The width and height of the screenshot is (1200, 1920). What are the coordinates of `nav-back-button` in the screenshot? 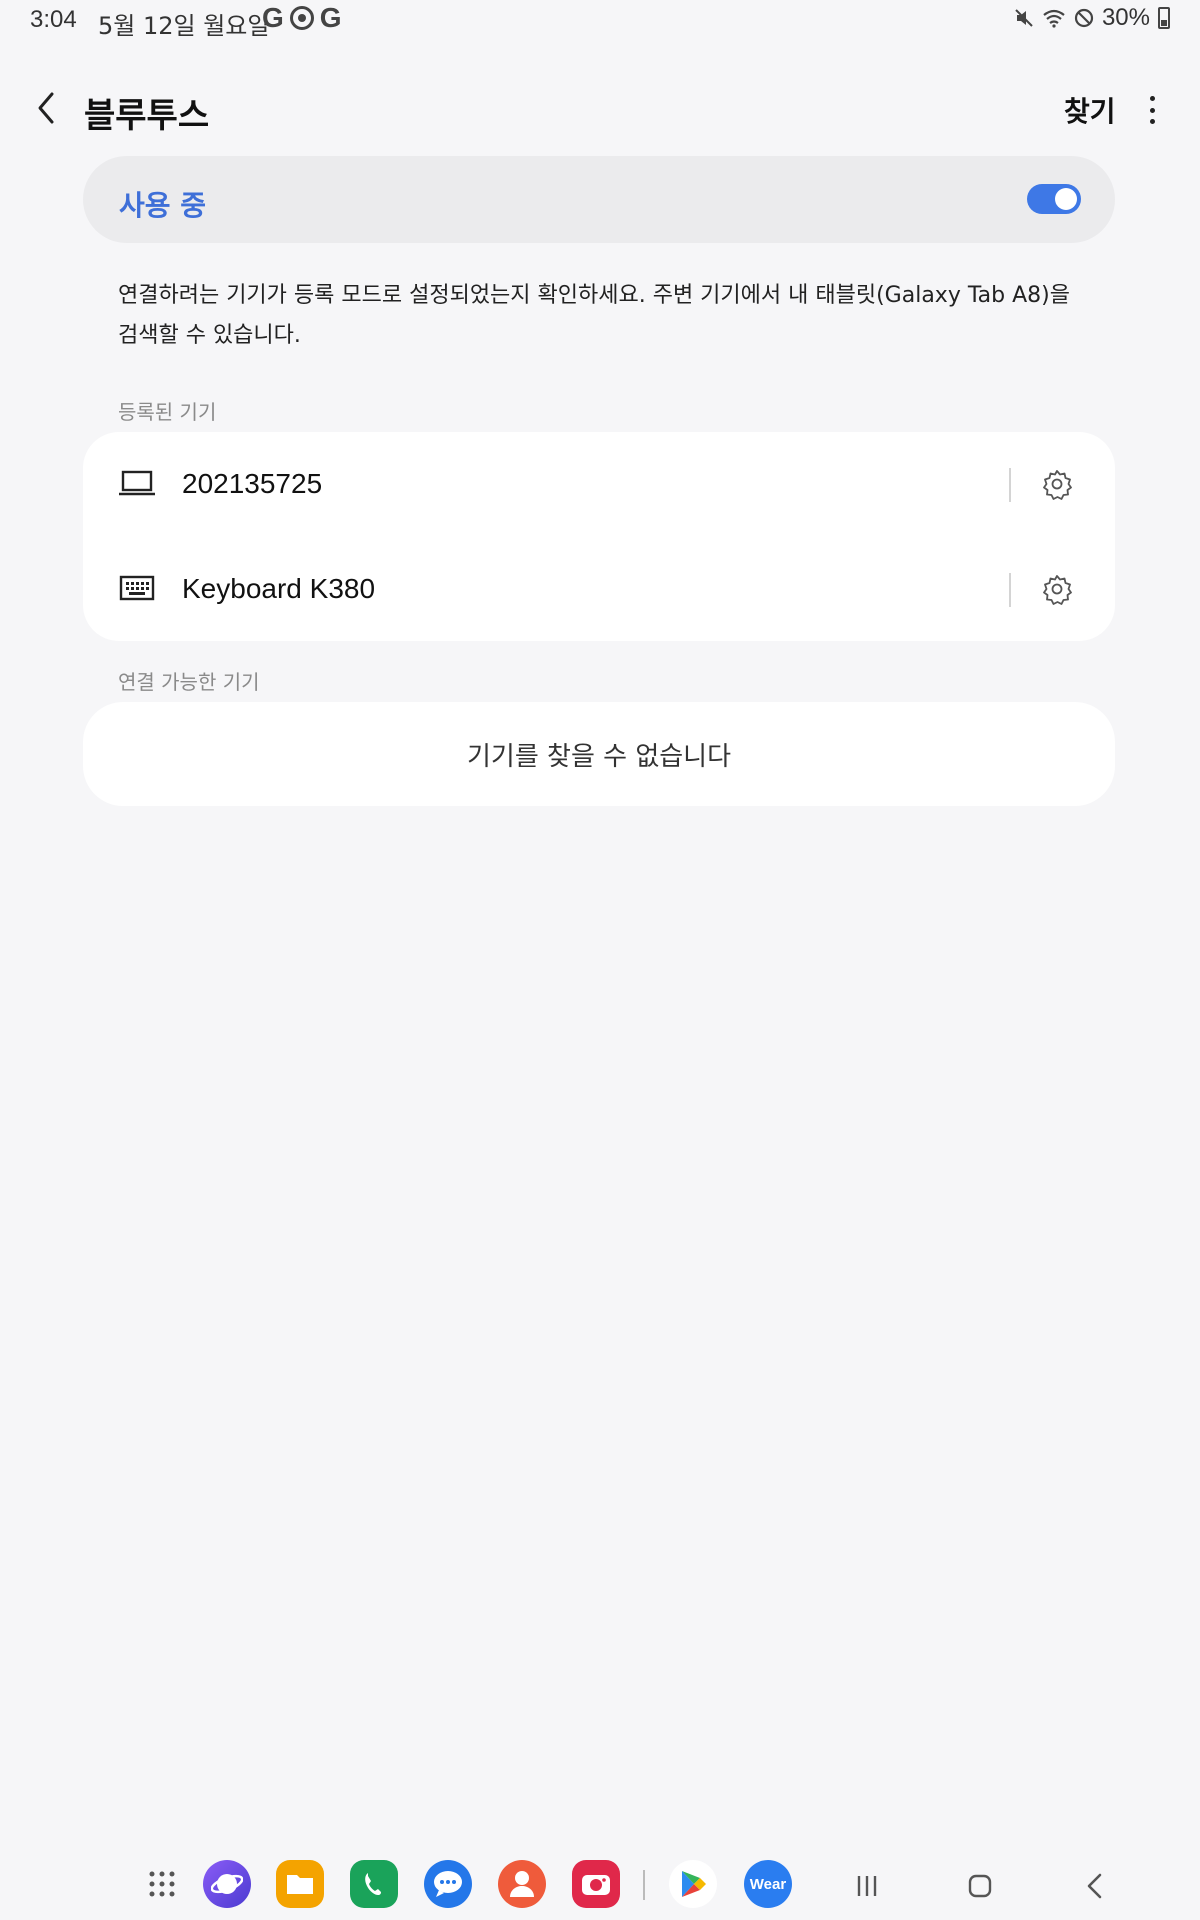 It's located at (1095, 1886).